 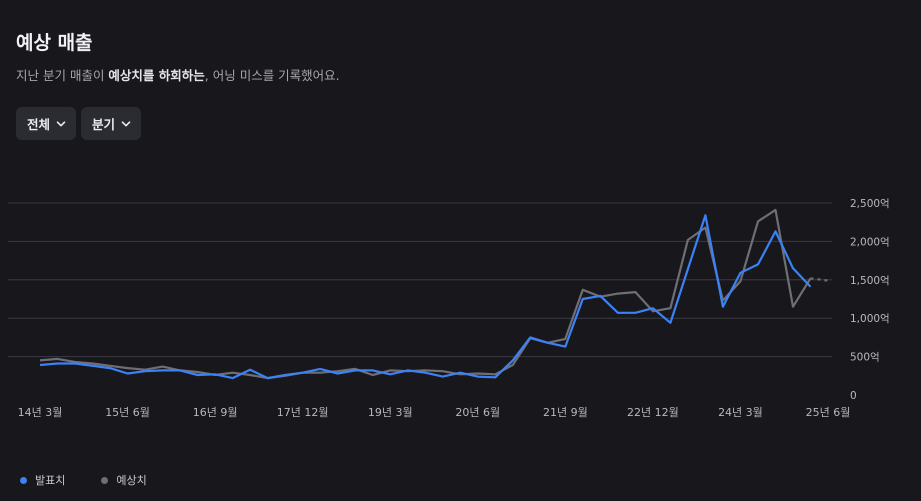 What do you see at coordinates (865, 358) in the screenshot?
I see `y-tick-label: 500억` at bounding box center [865, 358].